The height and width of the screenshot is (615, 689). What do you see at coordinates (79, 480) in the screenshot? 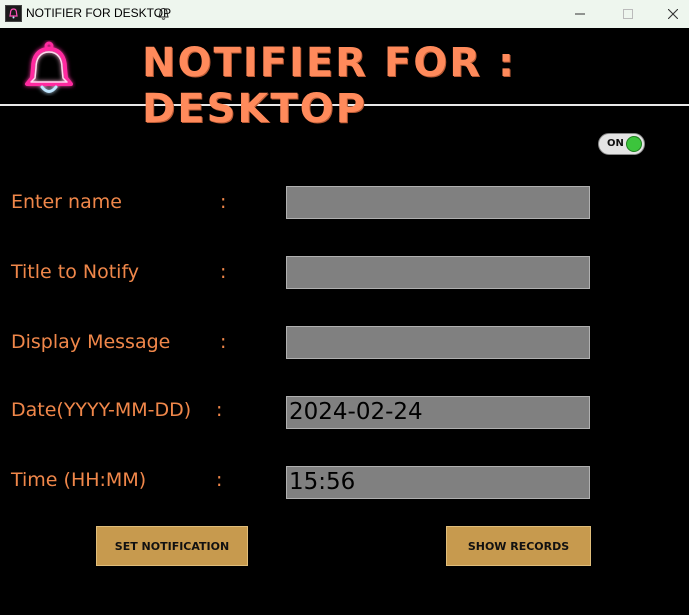
I see `time-label: Time (HH:MM)` at bounding box center [79, 480].